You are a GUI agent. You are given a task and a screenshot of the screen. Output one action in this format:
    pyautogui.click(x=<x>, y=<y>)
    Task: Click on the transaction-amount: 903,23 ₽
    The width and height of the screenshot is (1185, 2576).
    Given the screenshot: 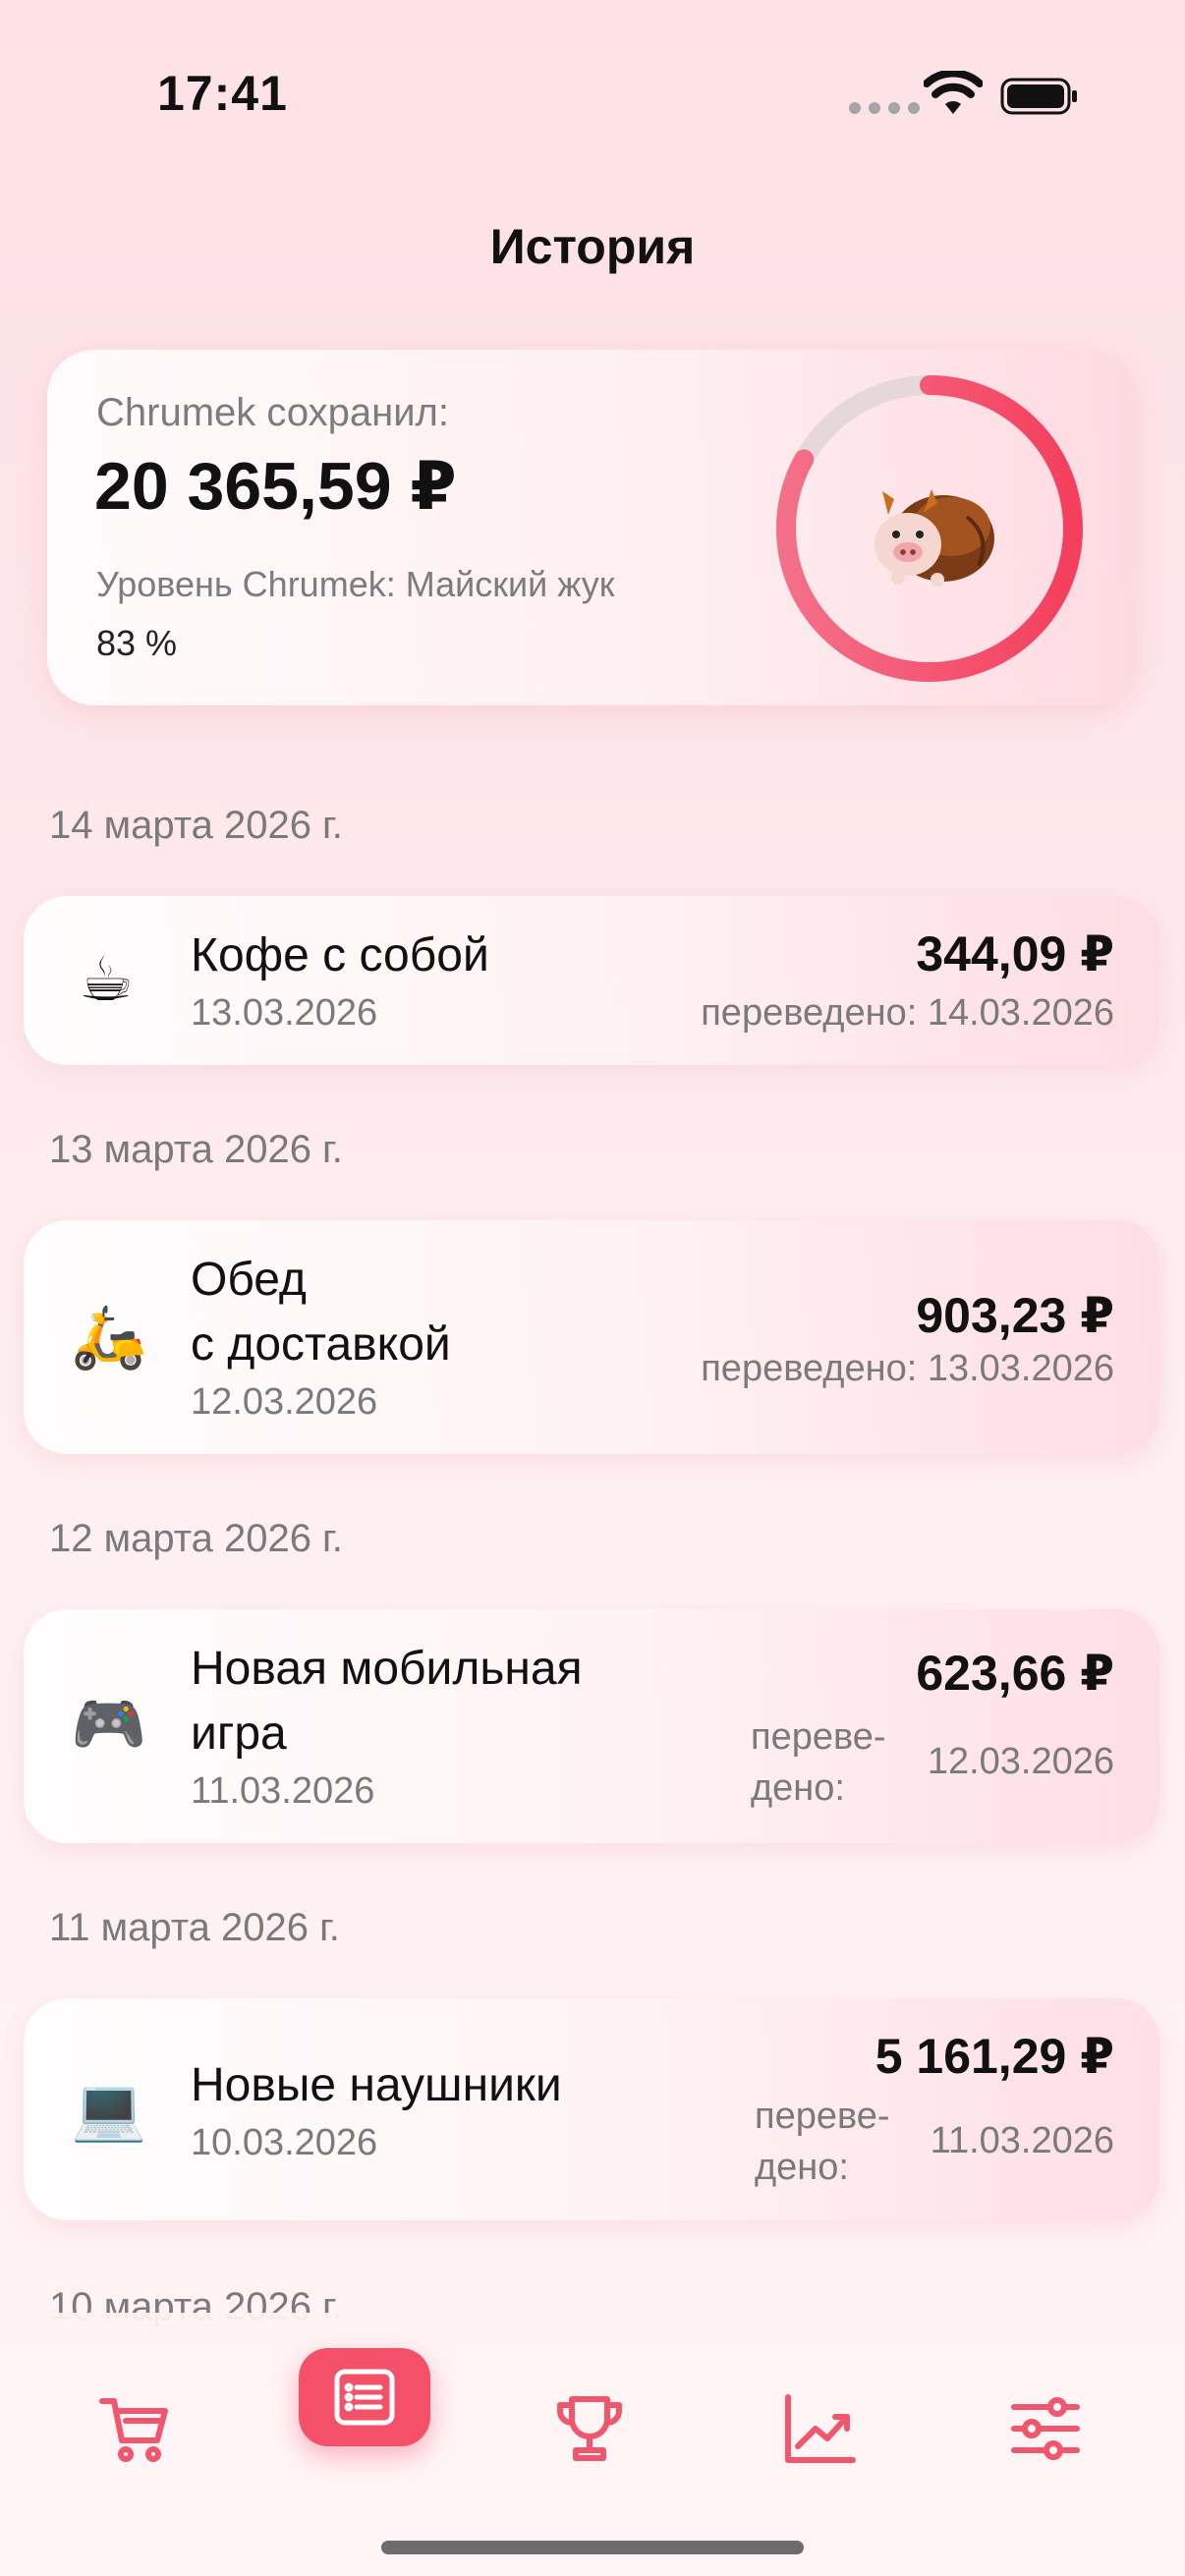 What is the action you would take?
    pyautogui.click(x=1015, y=1315)
    